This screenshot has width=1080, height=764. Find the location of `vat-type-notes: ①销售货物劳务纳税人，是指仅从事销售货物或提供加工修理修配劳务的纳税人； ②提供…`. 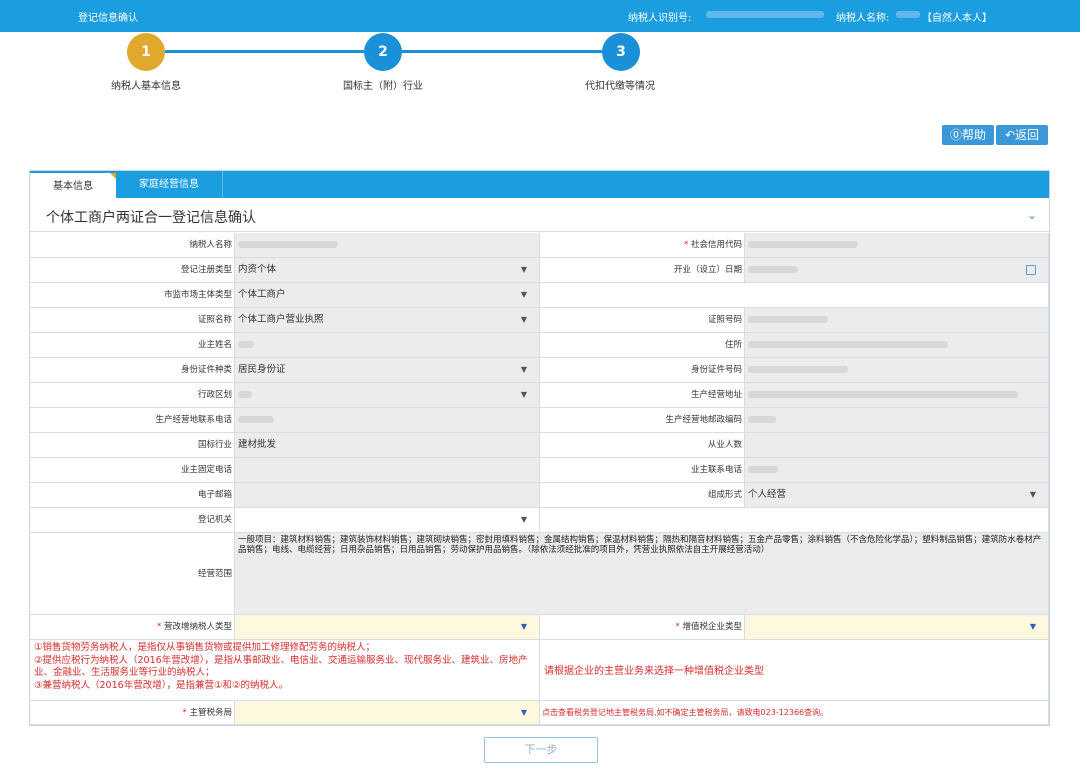

vat-type-notes: ①销售货物劳务纳税人，是指仅从事销售货物或提供加工修理修配劳务的纳税人； ②提供… is located at coordinates (285, 670).